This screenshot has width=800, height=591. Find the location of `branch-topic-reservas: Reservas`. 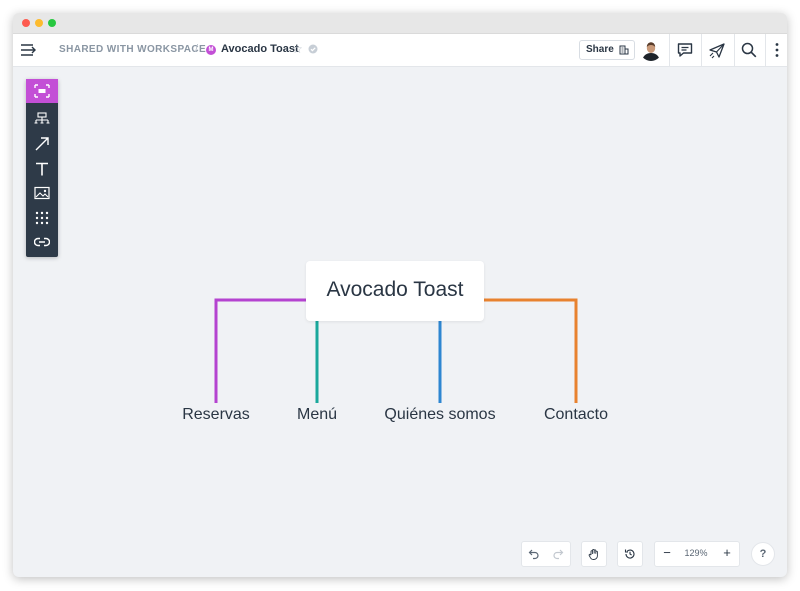

branch-topic-reservas: Reservas is located at coordinates (216, 415).